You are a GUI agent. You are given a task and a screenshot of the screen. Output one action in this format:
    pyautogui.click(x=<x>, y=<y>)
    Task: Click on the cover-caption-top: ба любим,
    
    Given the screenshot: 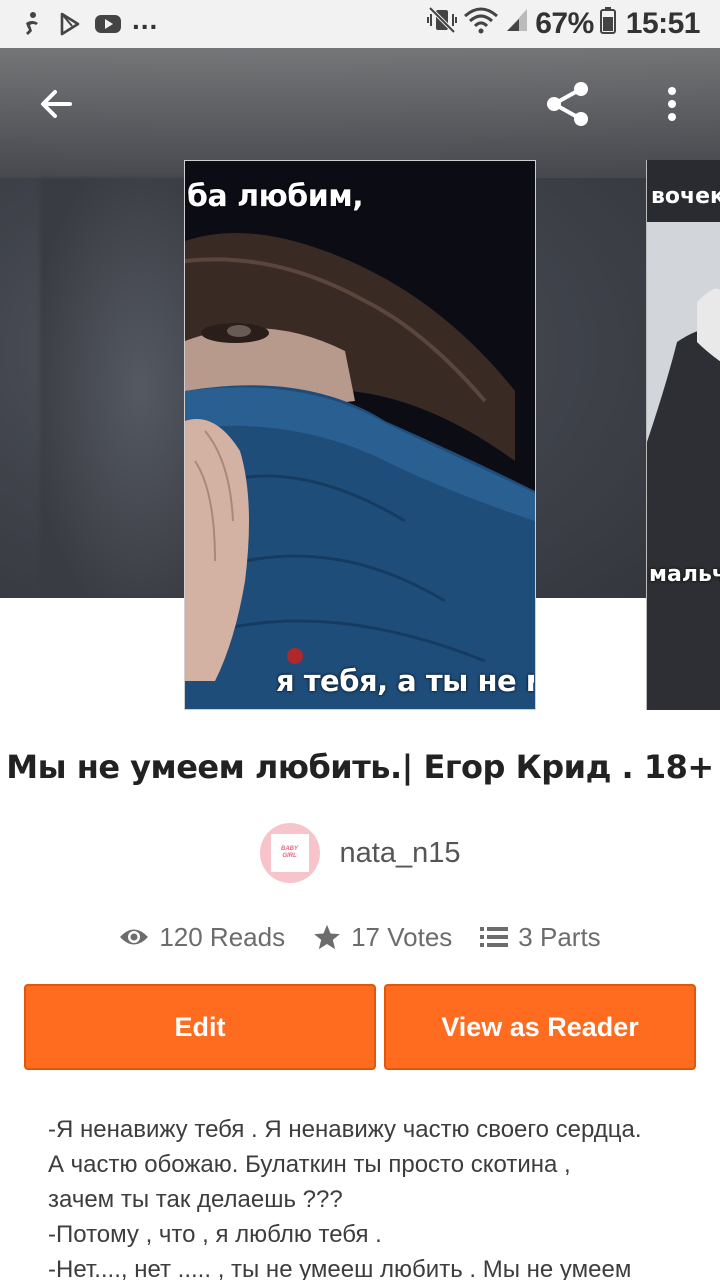 What is the action you would take?
    pyautogui.click(x=275, y=196)
    